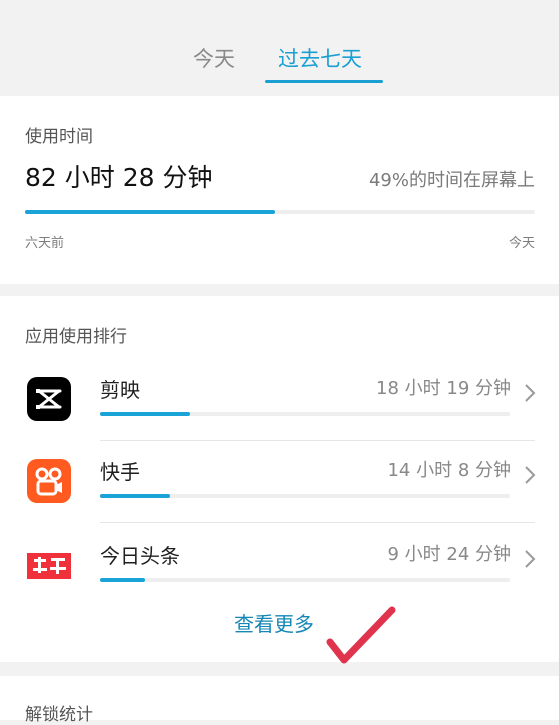  What do you see at coordinates (274, 622) in the screenshot?
I see `view-more-link: 查看更多` at bounding box center [274, 622].